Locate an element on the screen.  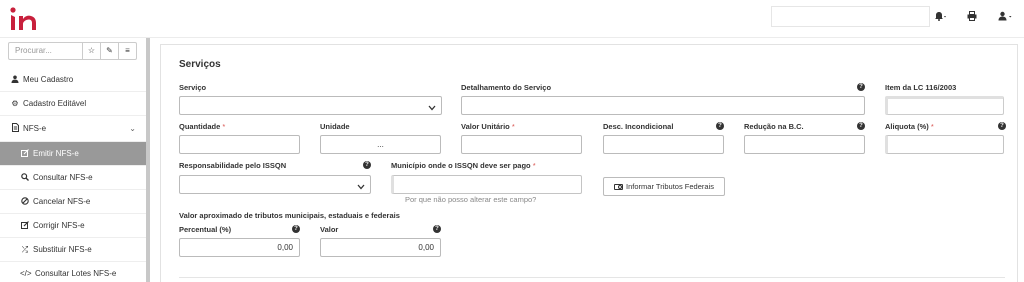
municipio-label-text: Município onde o ISSQN deve ser pago is located at coordinates (461, 165).